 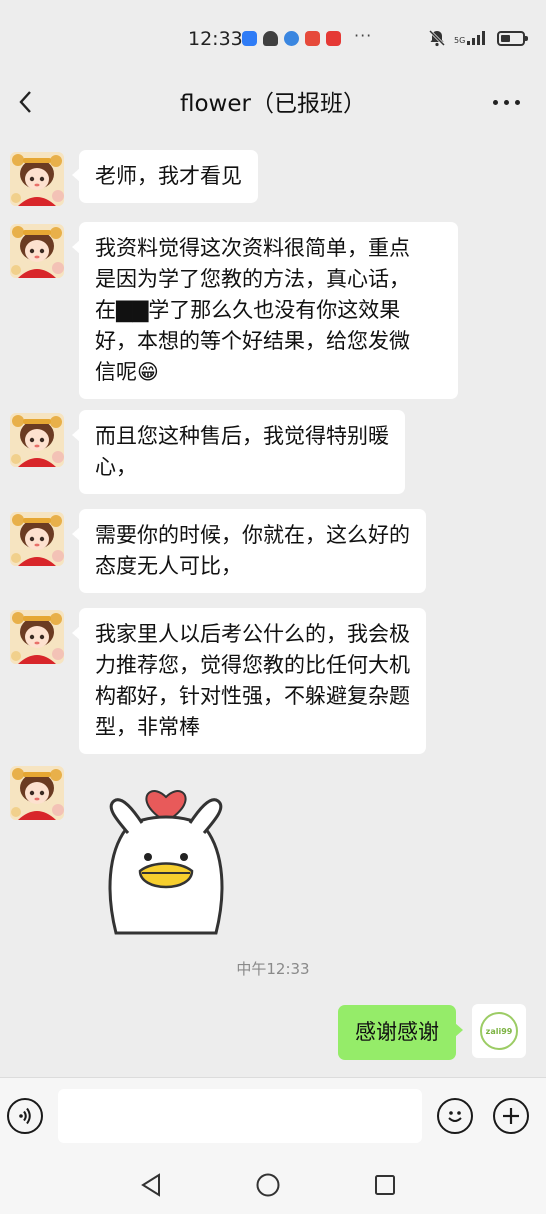 I want to click on message-line: 我家里人以后考公什么的，我会极, so click(x=252, y=634).